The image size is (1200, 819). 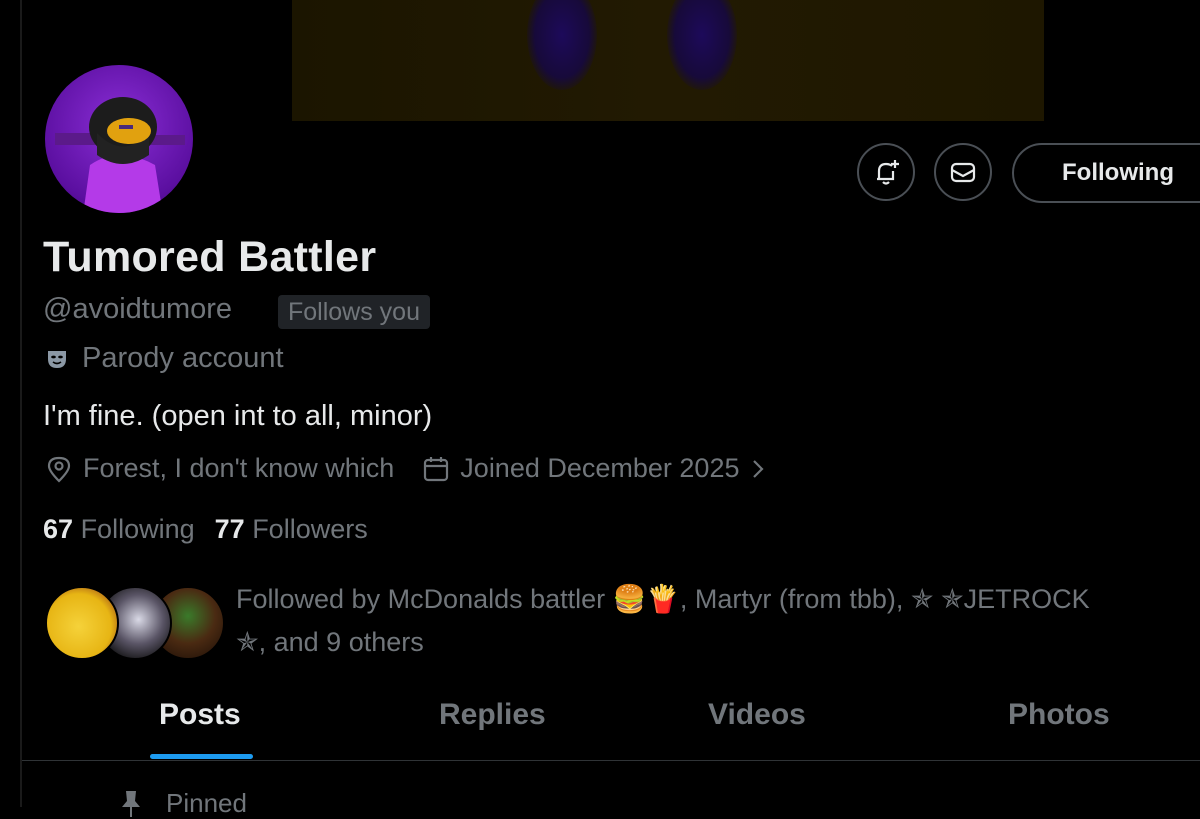 What do you see at coordinates (205, 529) in the screenshot?
I see `follow-counts: 67 Following 77 Followers` at bounding box center [205, 529].